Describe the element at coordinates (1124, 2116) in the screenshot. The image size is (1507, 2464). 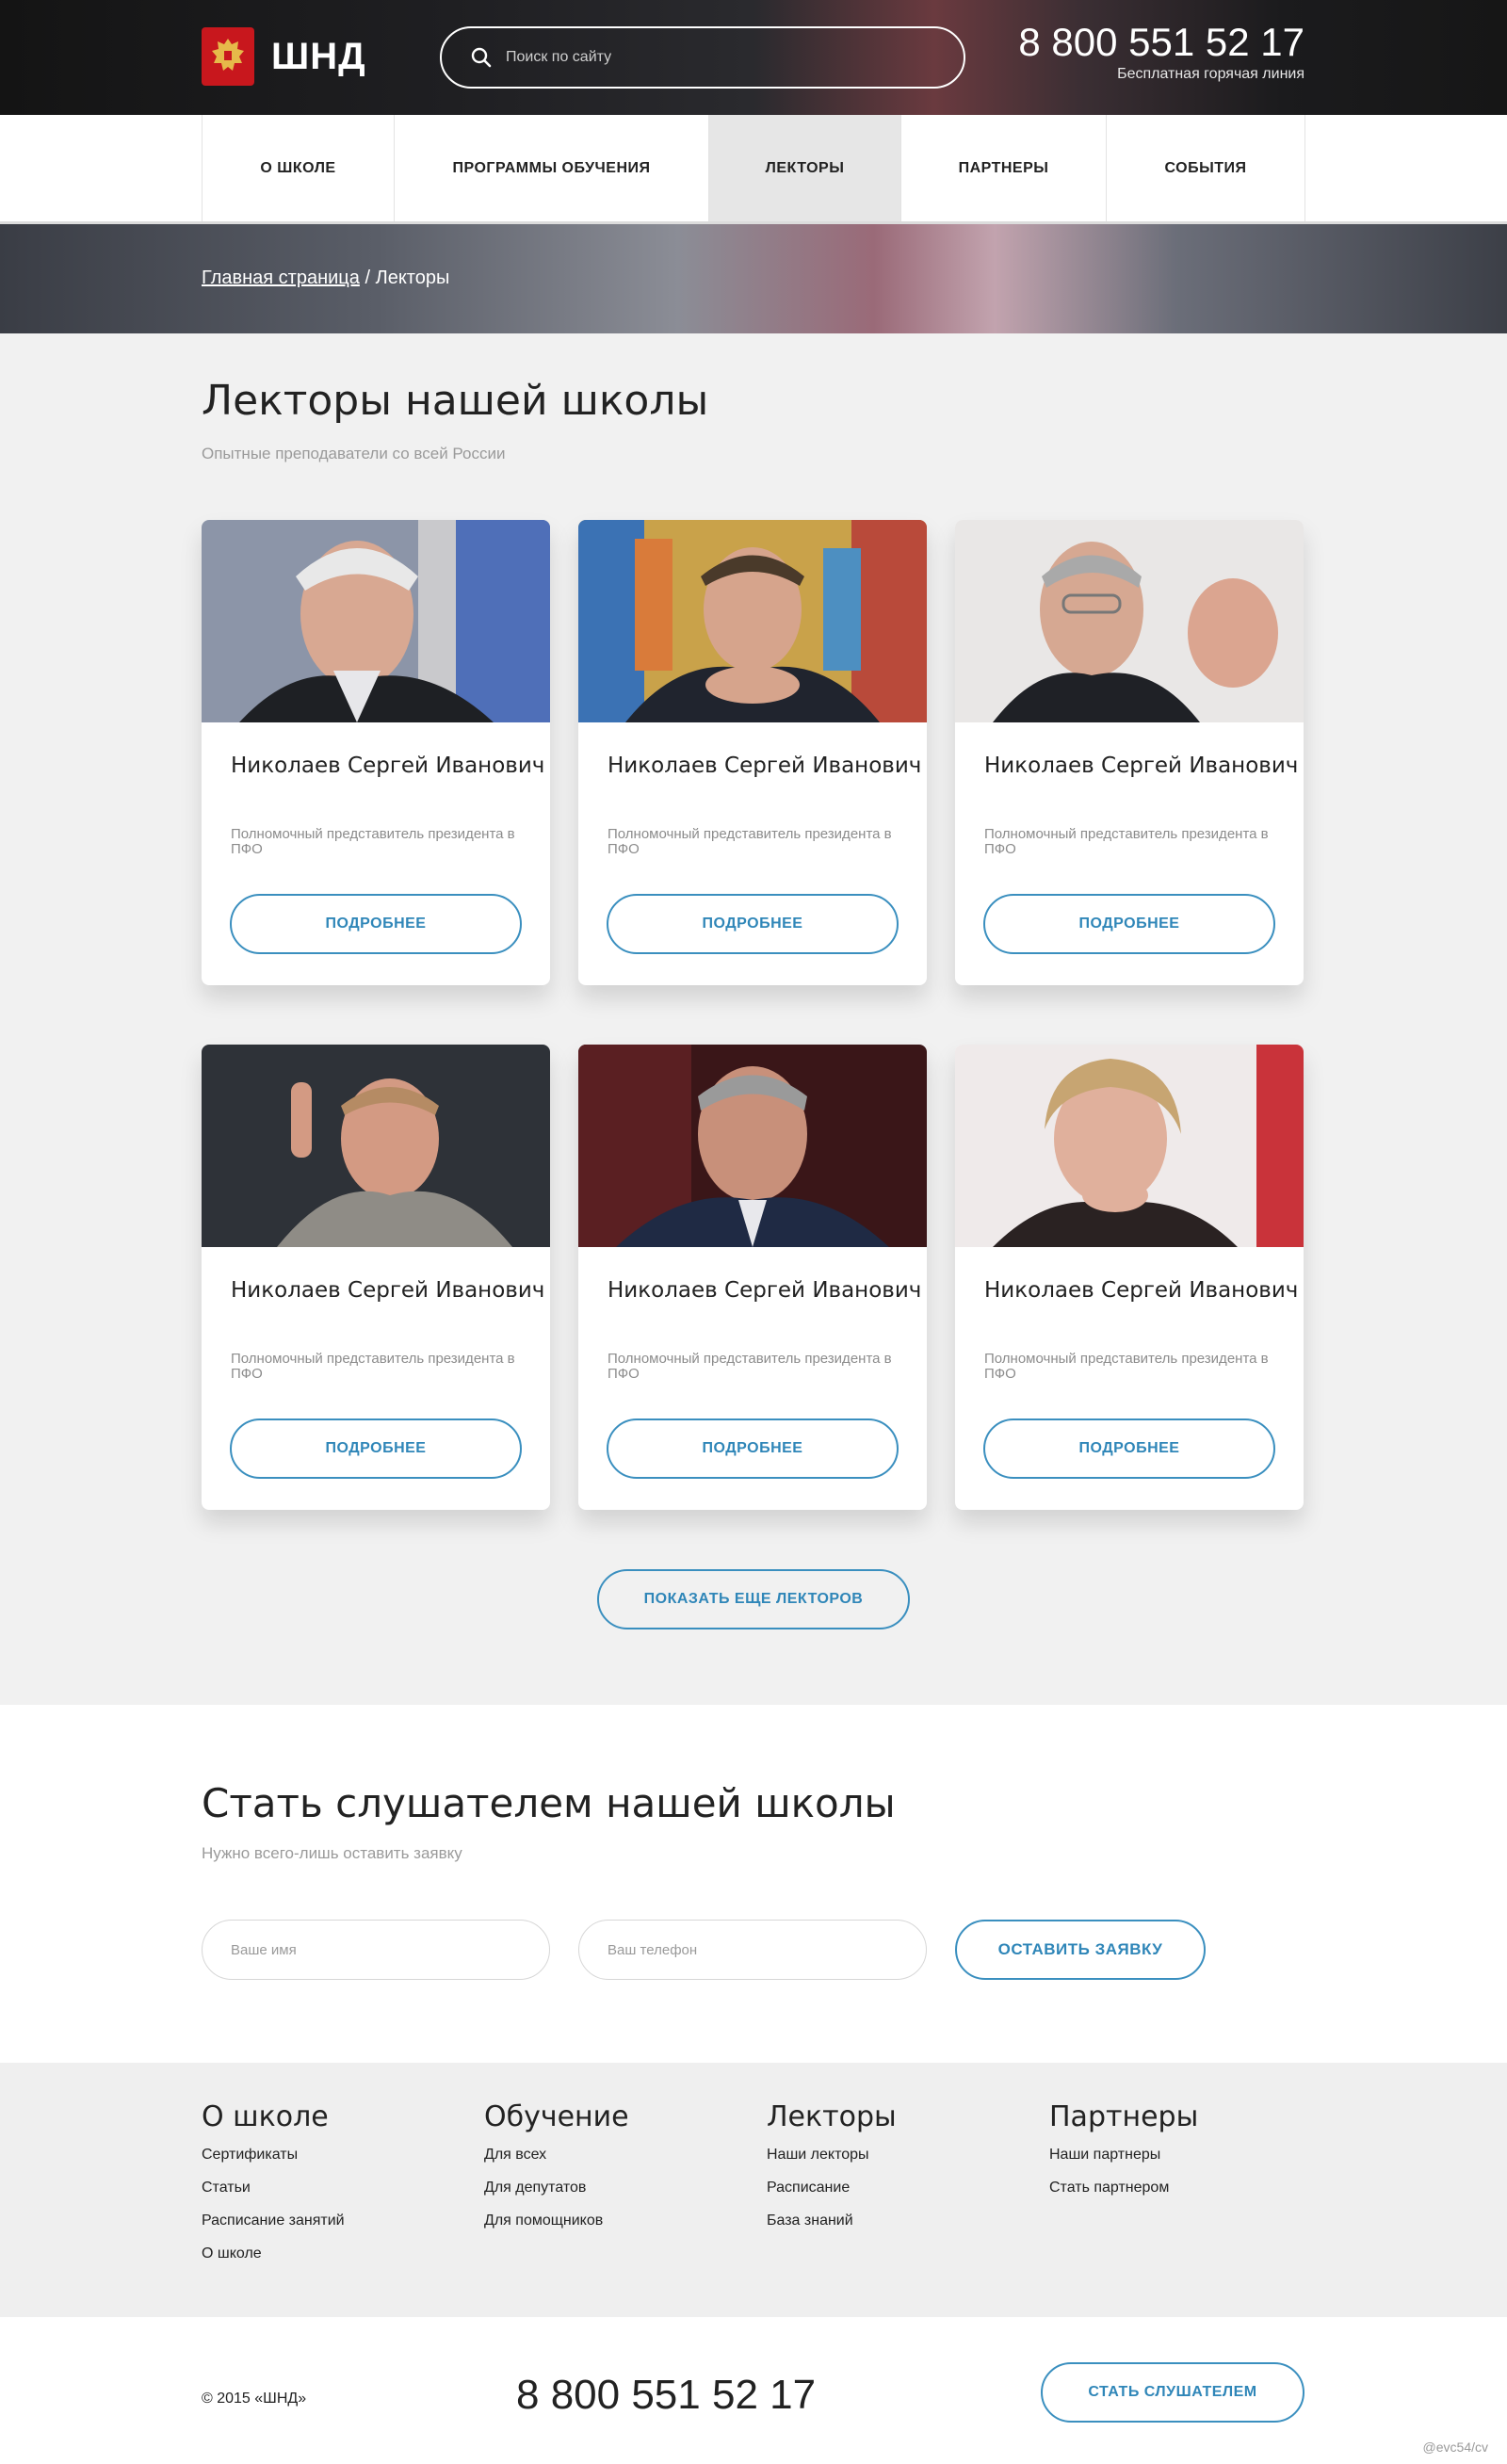
I see `footer-column-title: Партнеры` at that location.